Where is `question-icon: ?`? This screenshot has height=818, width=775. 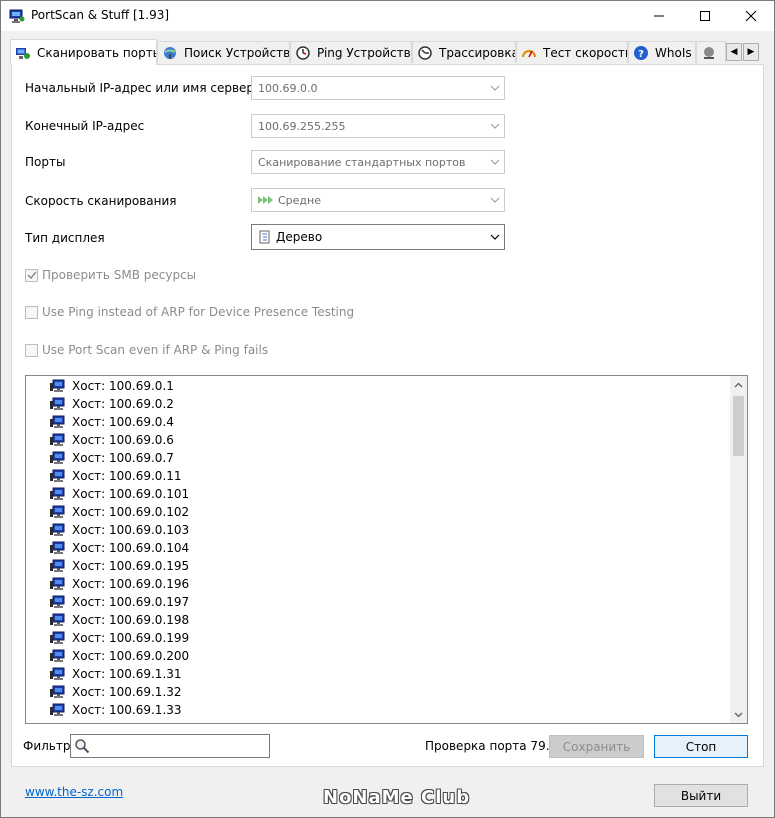
question-icon: ? is located at coordinates (641, 52).